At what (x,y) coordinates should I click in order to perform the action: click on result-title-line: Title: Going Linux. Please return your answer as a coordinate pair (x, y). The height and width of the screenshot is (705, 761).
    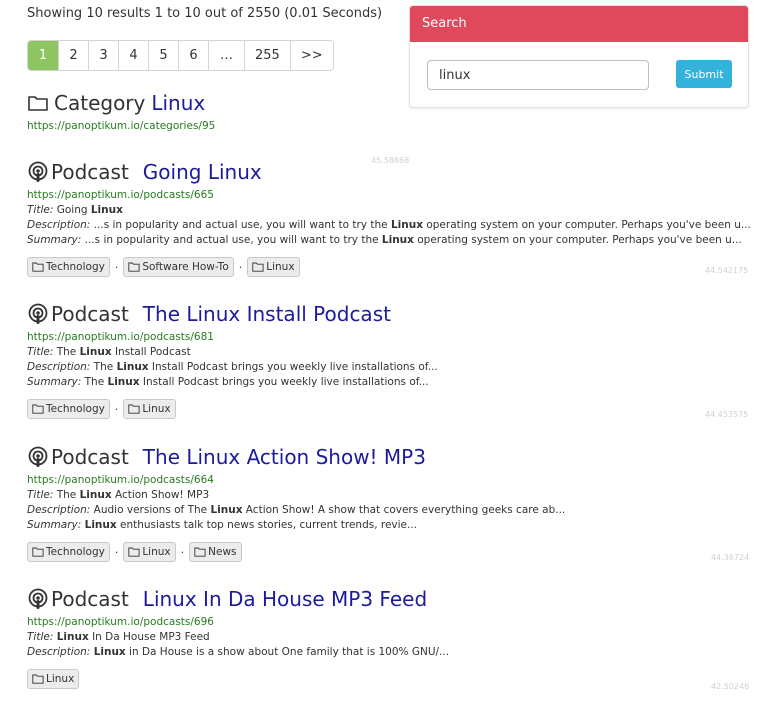
    Looking at the image, I should click on (75, 210).